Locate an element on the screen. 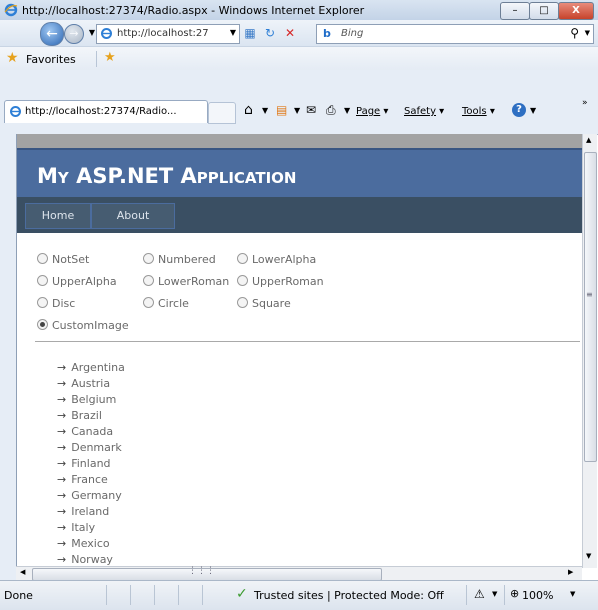 Image resolution: width=598 pixels, height=610 pixels. radio-loweralpha: LowerAlpha is located at coordinates (276, 259).